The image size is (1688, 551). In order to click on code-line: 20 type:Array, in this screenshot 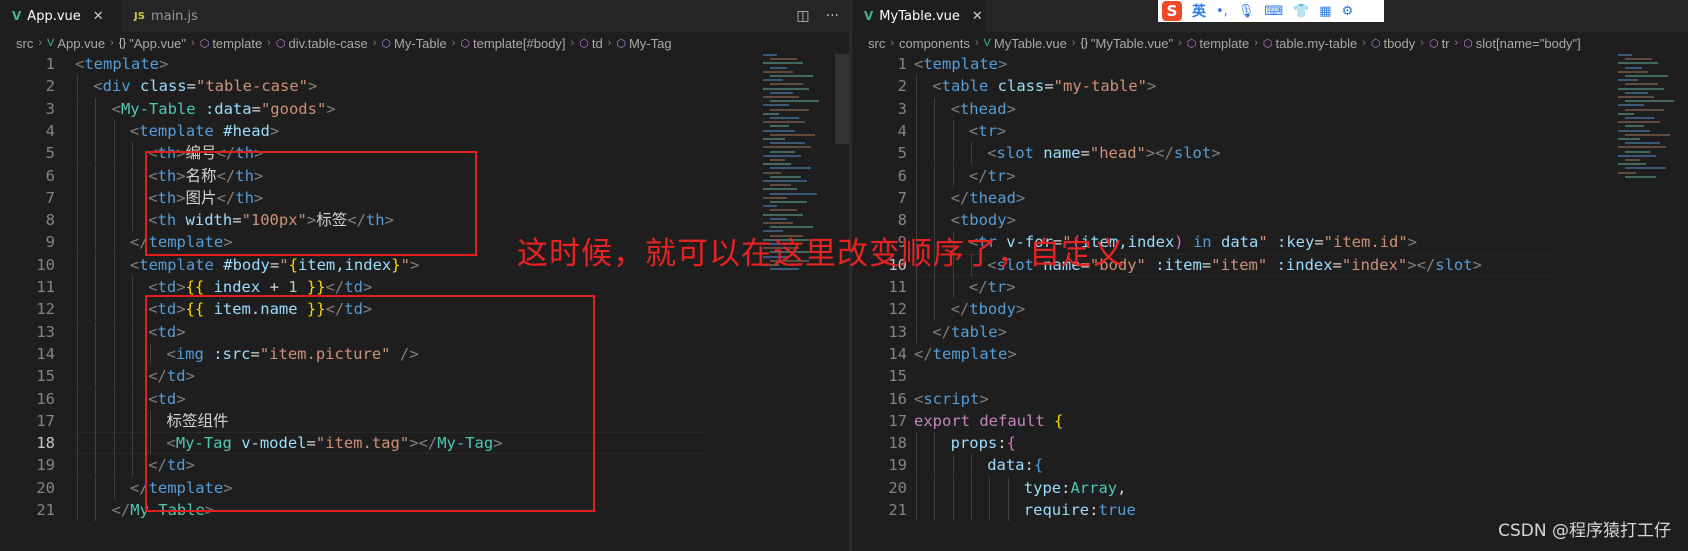, I will do `click(1270, 487)`.